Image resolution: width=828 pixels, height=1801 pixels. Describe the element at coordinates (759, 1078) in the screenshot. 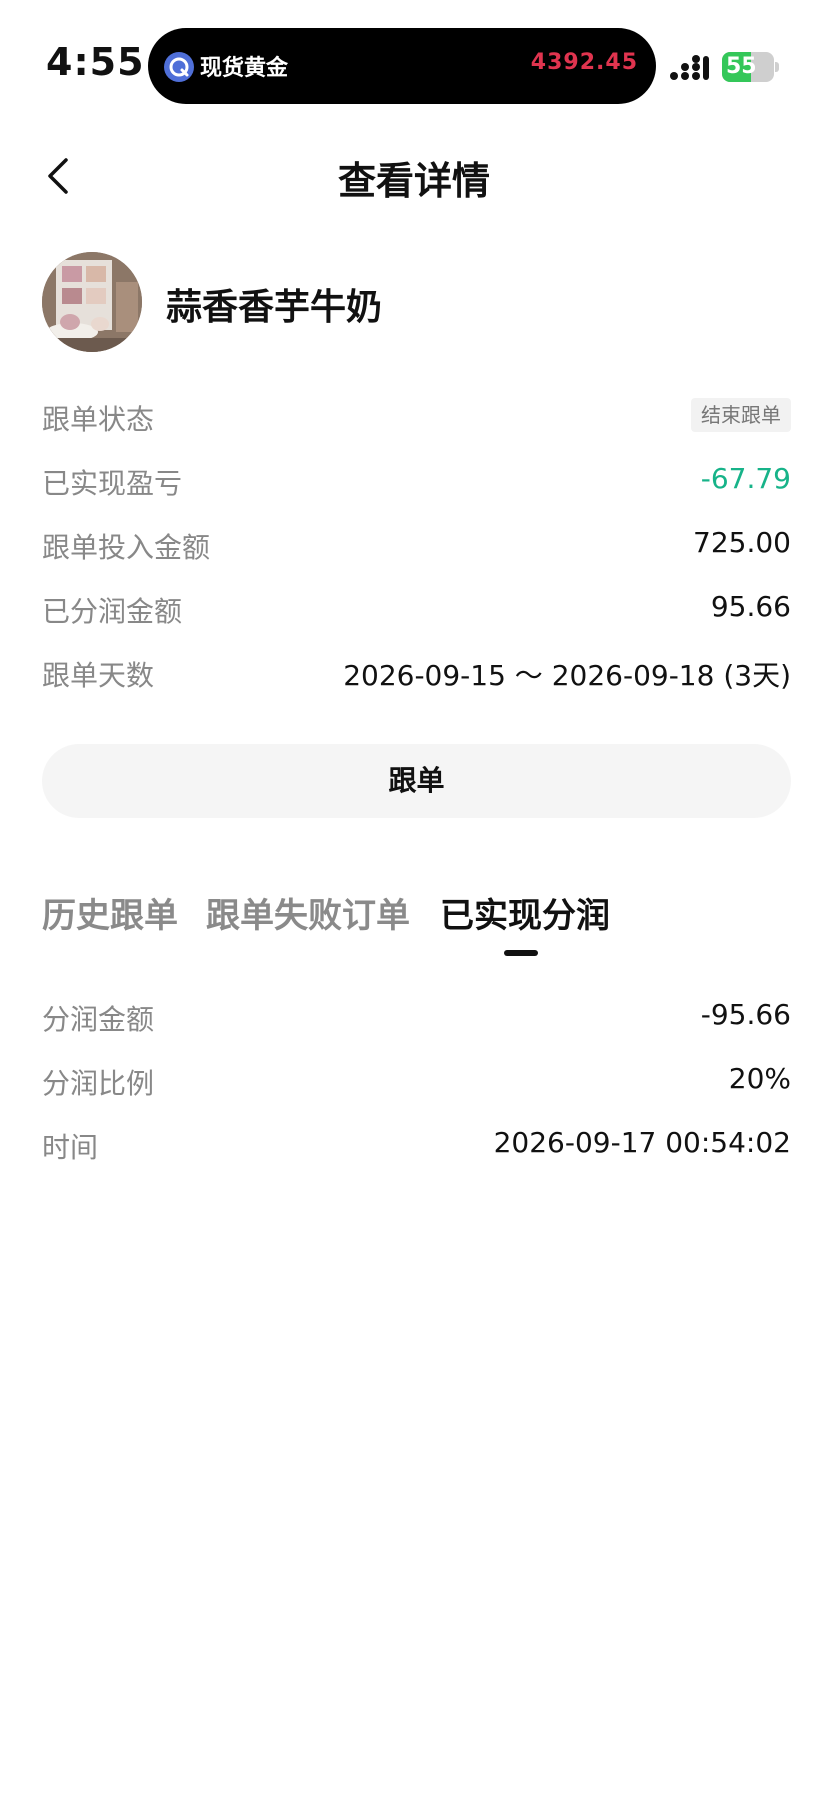

I see `detail-value: 20%` at that location.